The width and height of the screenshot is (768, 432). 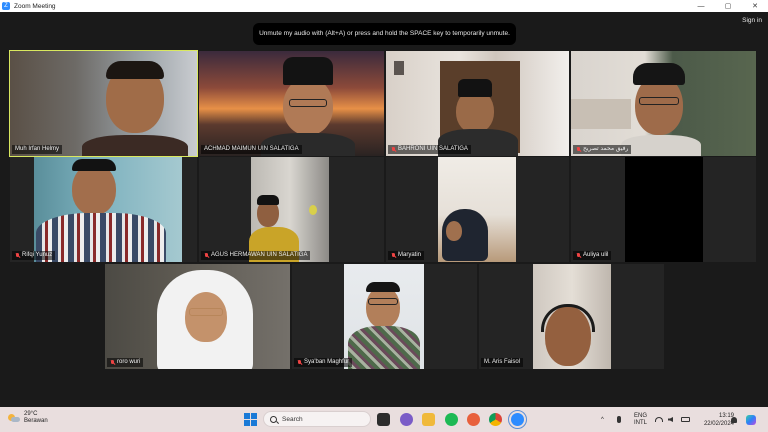 What do you see at coordinates (473, 419) in the screenshot?
I see `firefox-icon` at bounding box center [473, 419].